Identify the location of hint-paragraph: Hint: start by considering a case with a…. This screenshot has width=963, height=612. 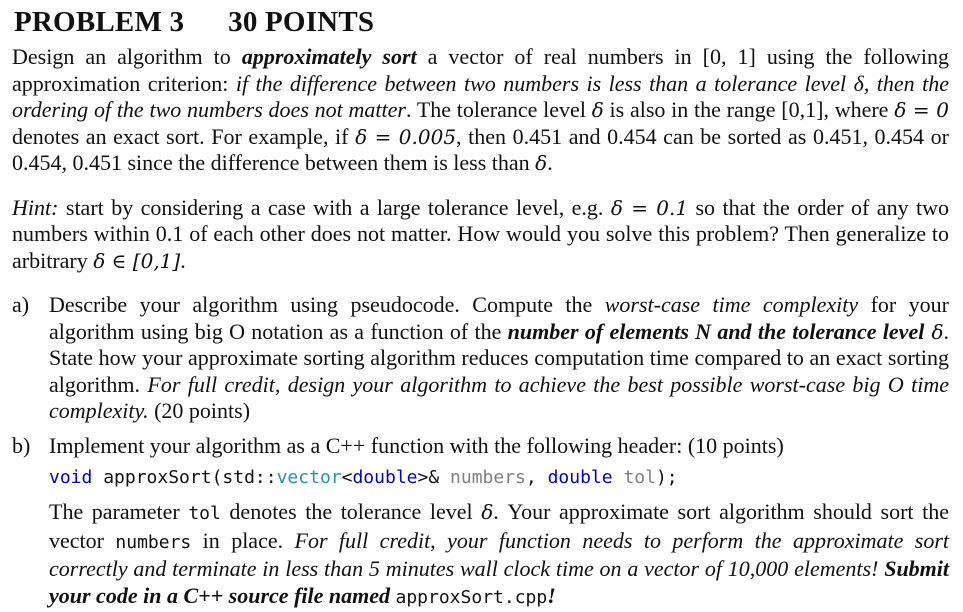
(480, 235).